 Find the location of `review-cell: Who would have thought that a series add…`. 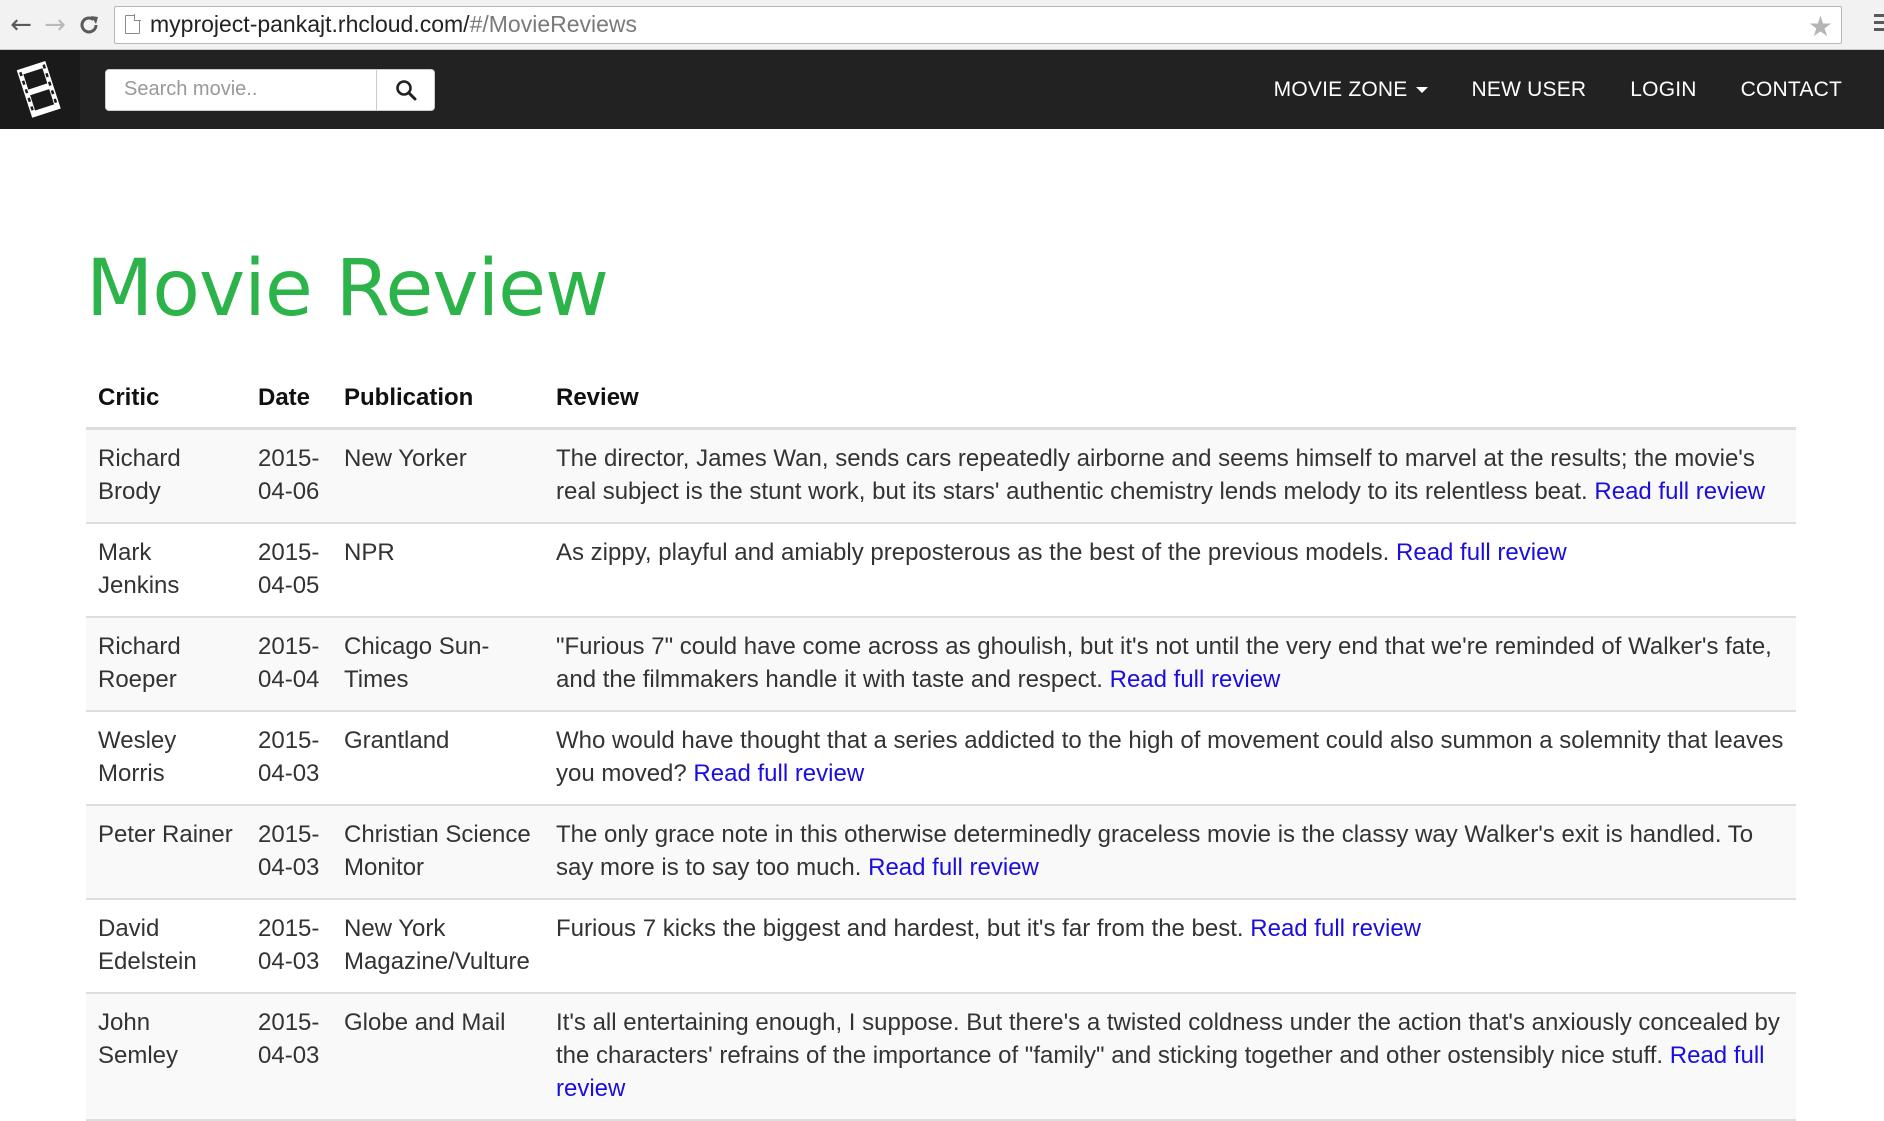

review-cell: Who would have thought that a series add… is located at coordinates (1170, 758).